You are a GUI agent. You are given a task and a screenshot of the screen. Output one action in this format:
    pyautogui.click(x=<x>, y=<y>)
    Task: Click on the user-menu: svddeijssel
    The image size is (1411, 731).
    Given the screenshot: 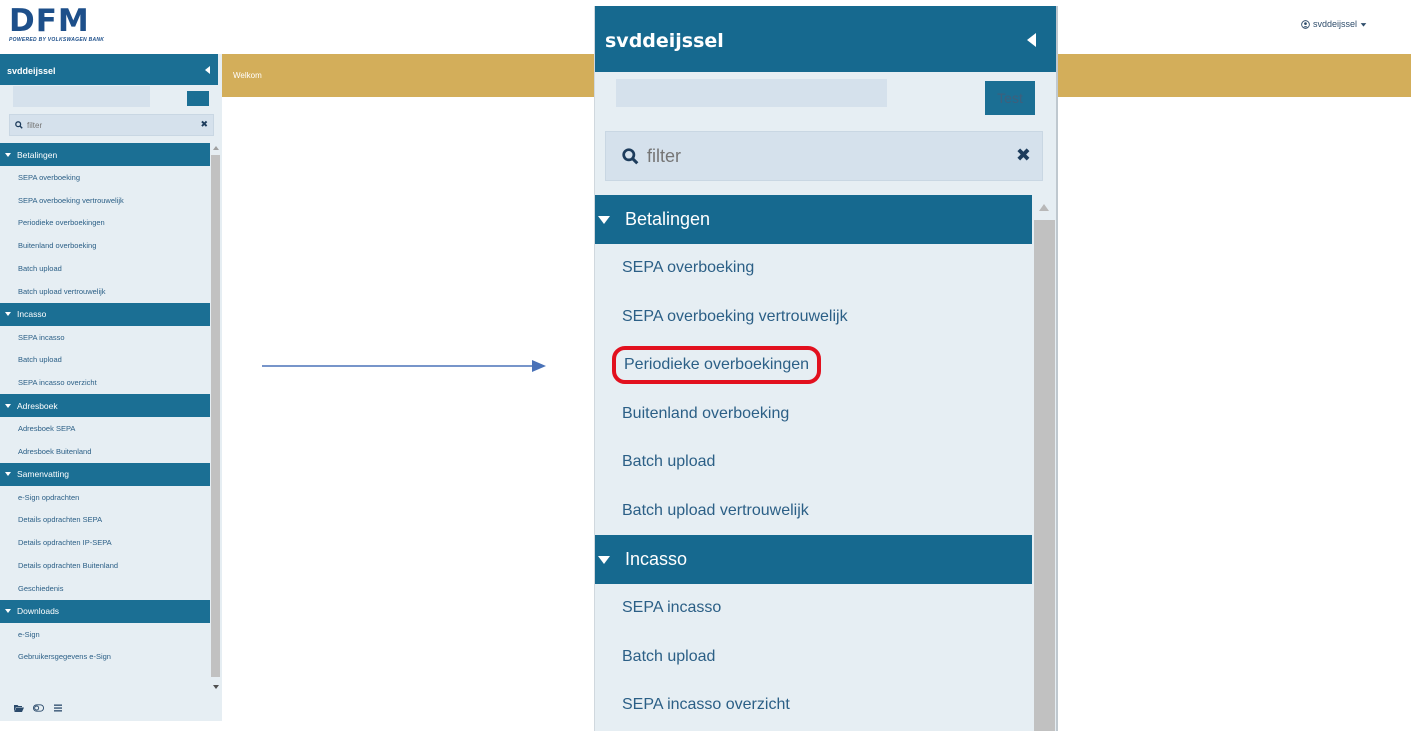 What is the action you would take?
    pyautogui.click(x=1334, y=24)
    